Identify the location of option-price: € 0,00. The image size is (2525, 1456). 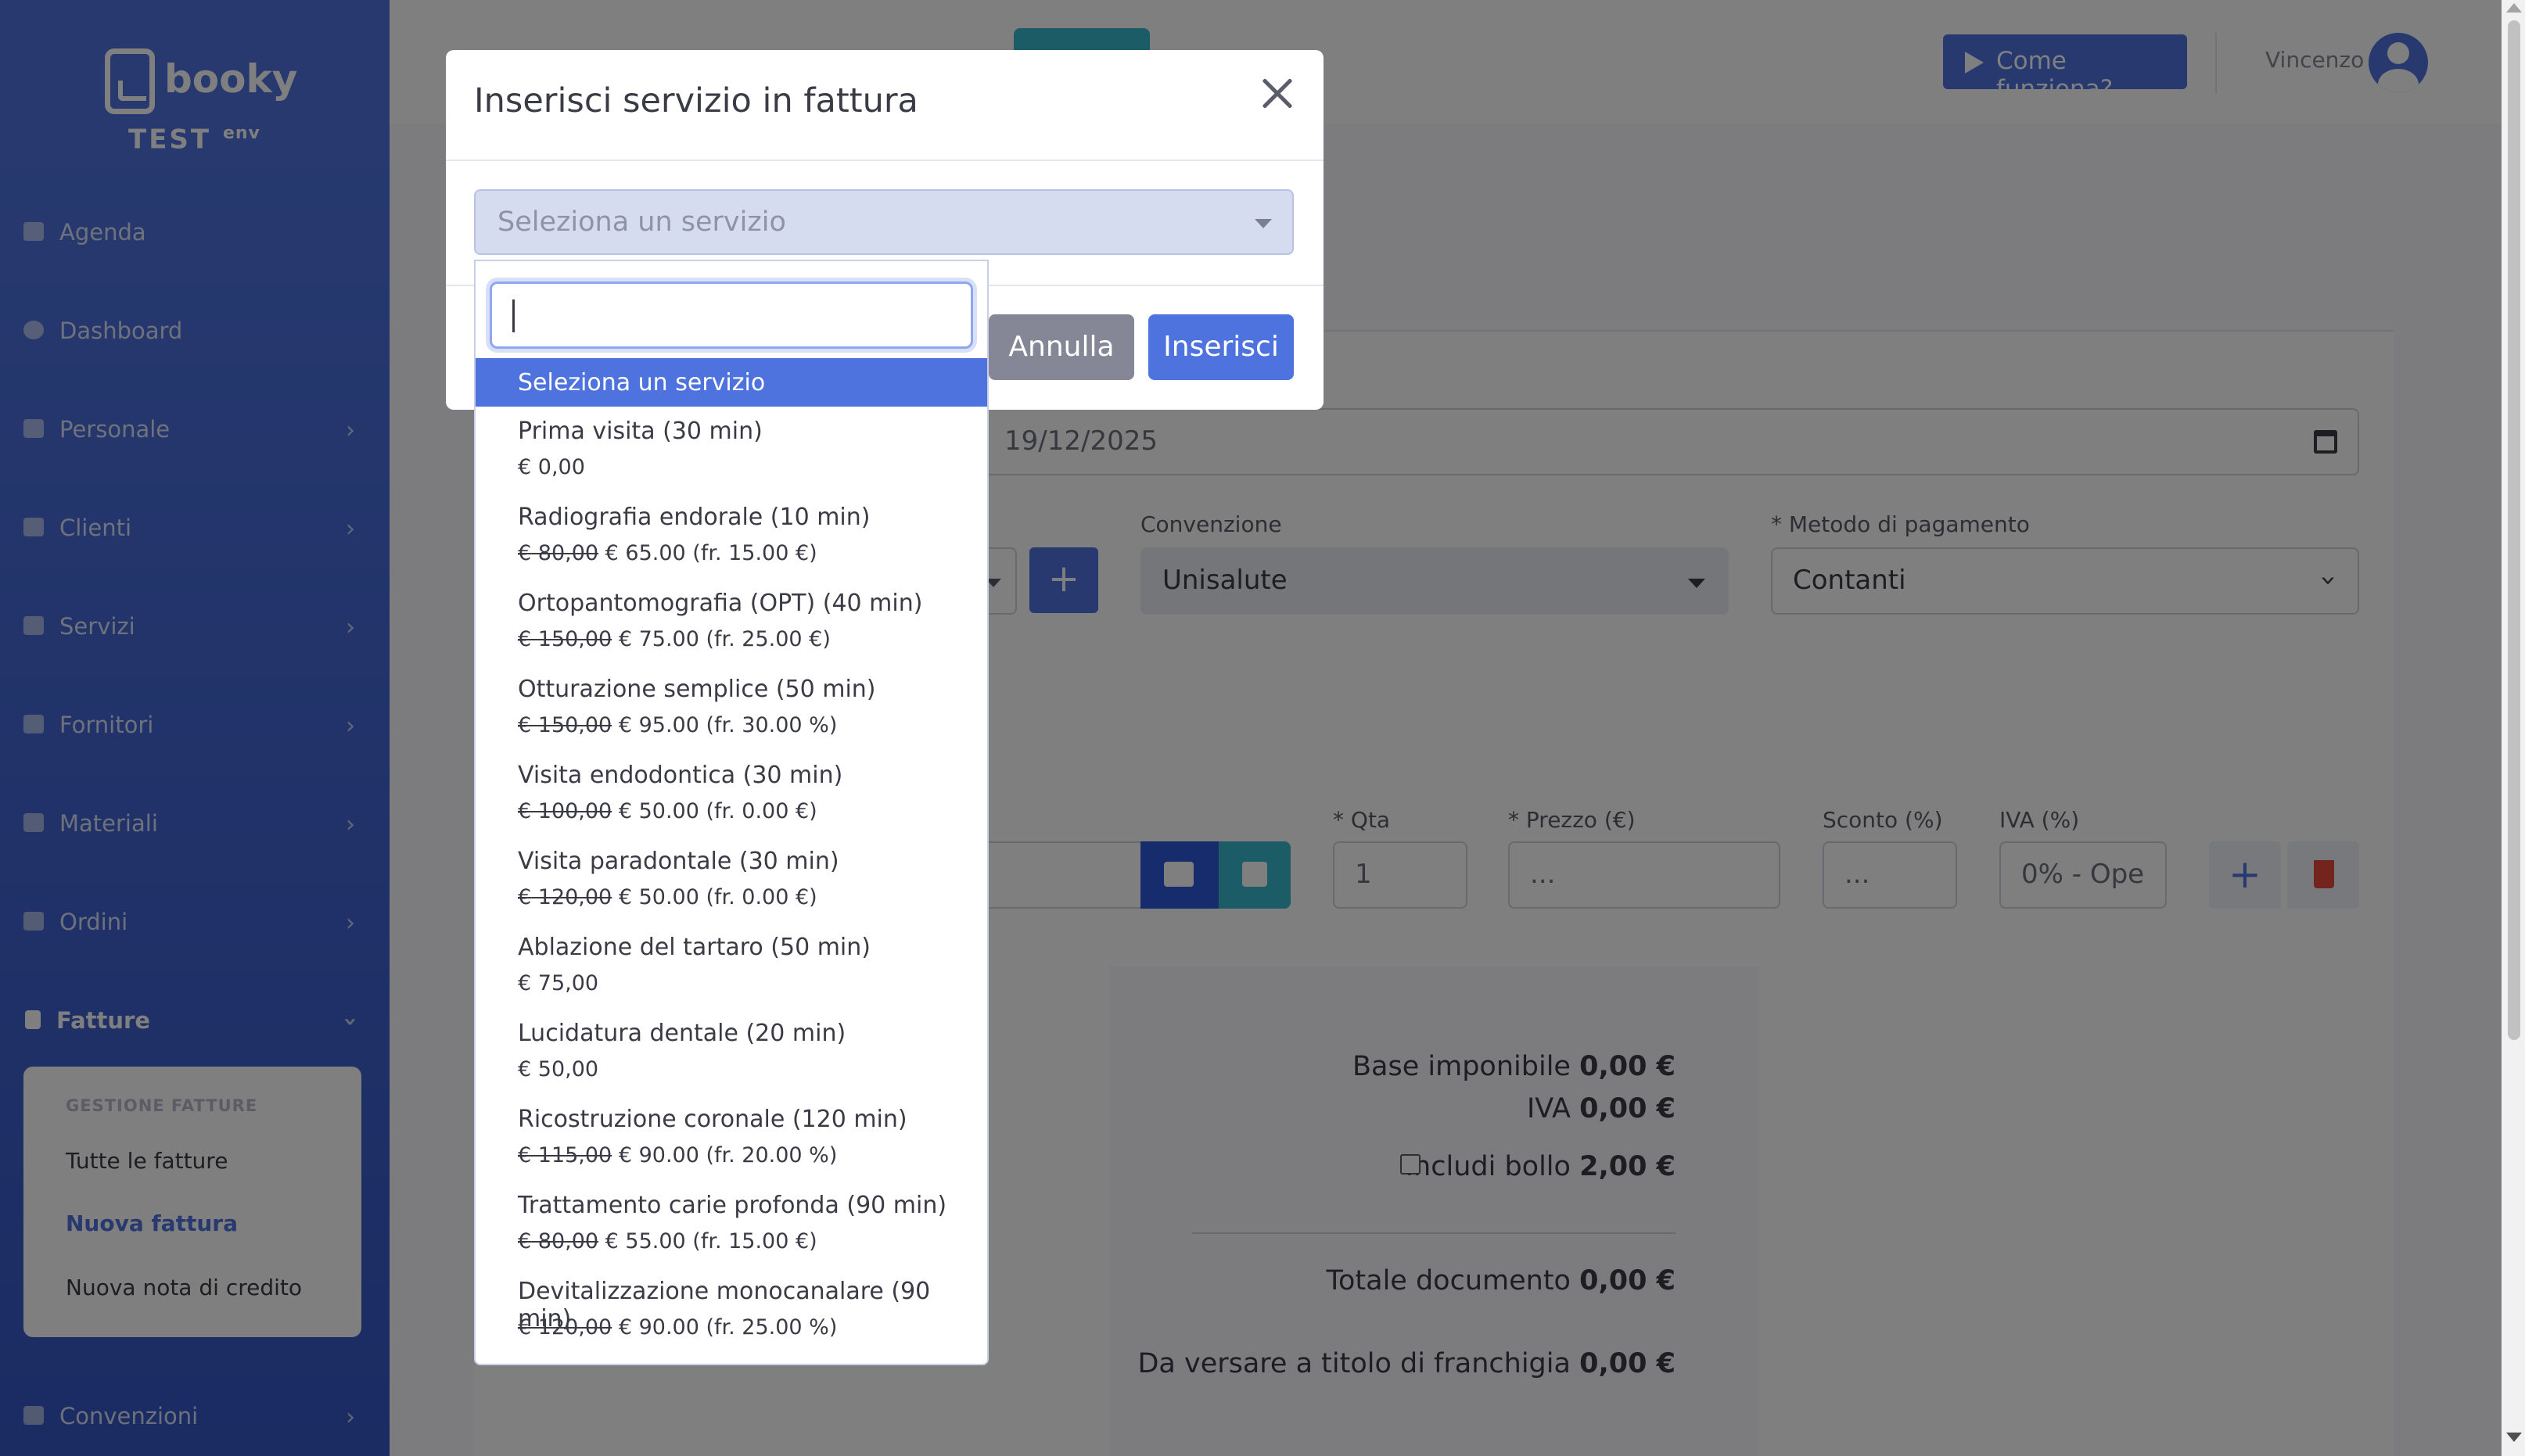
(551, 467).